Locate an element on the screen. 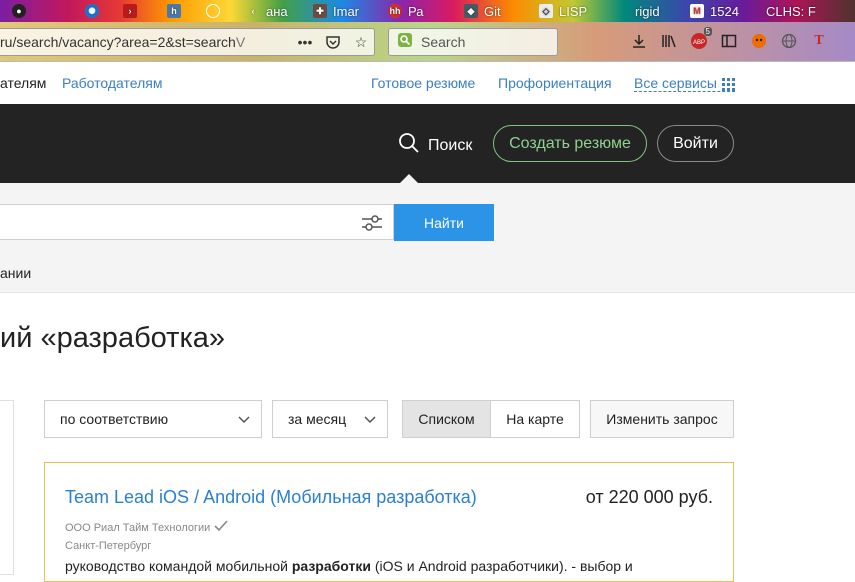  find-button: Найти is located at coordinates (444, 222).